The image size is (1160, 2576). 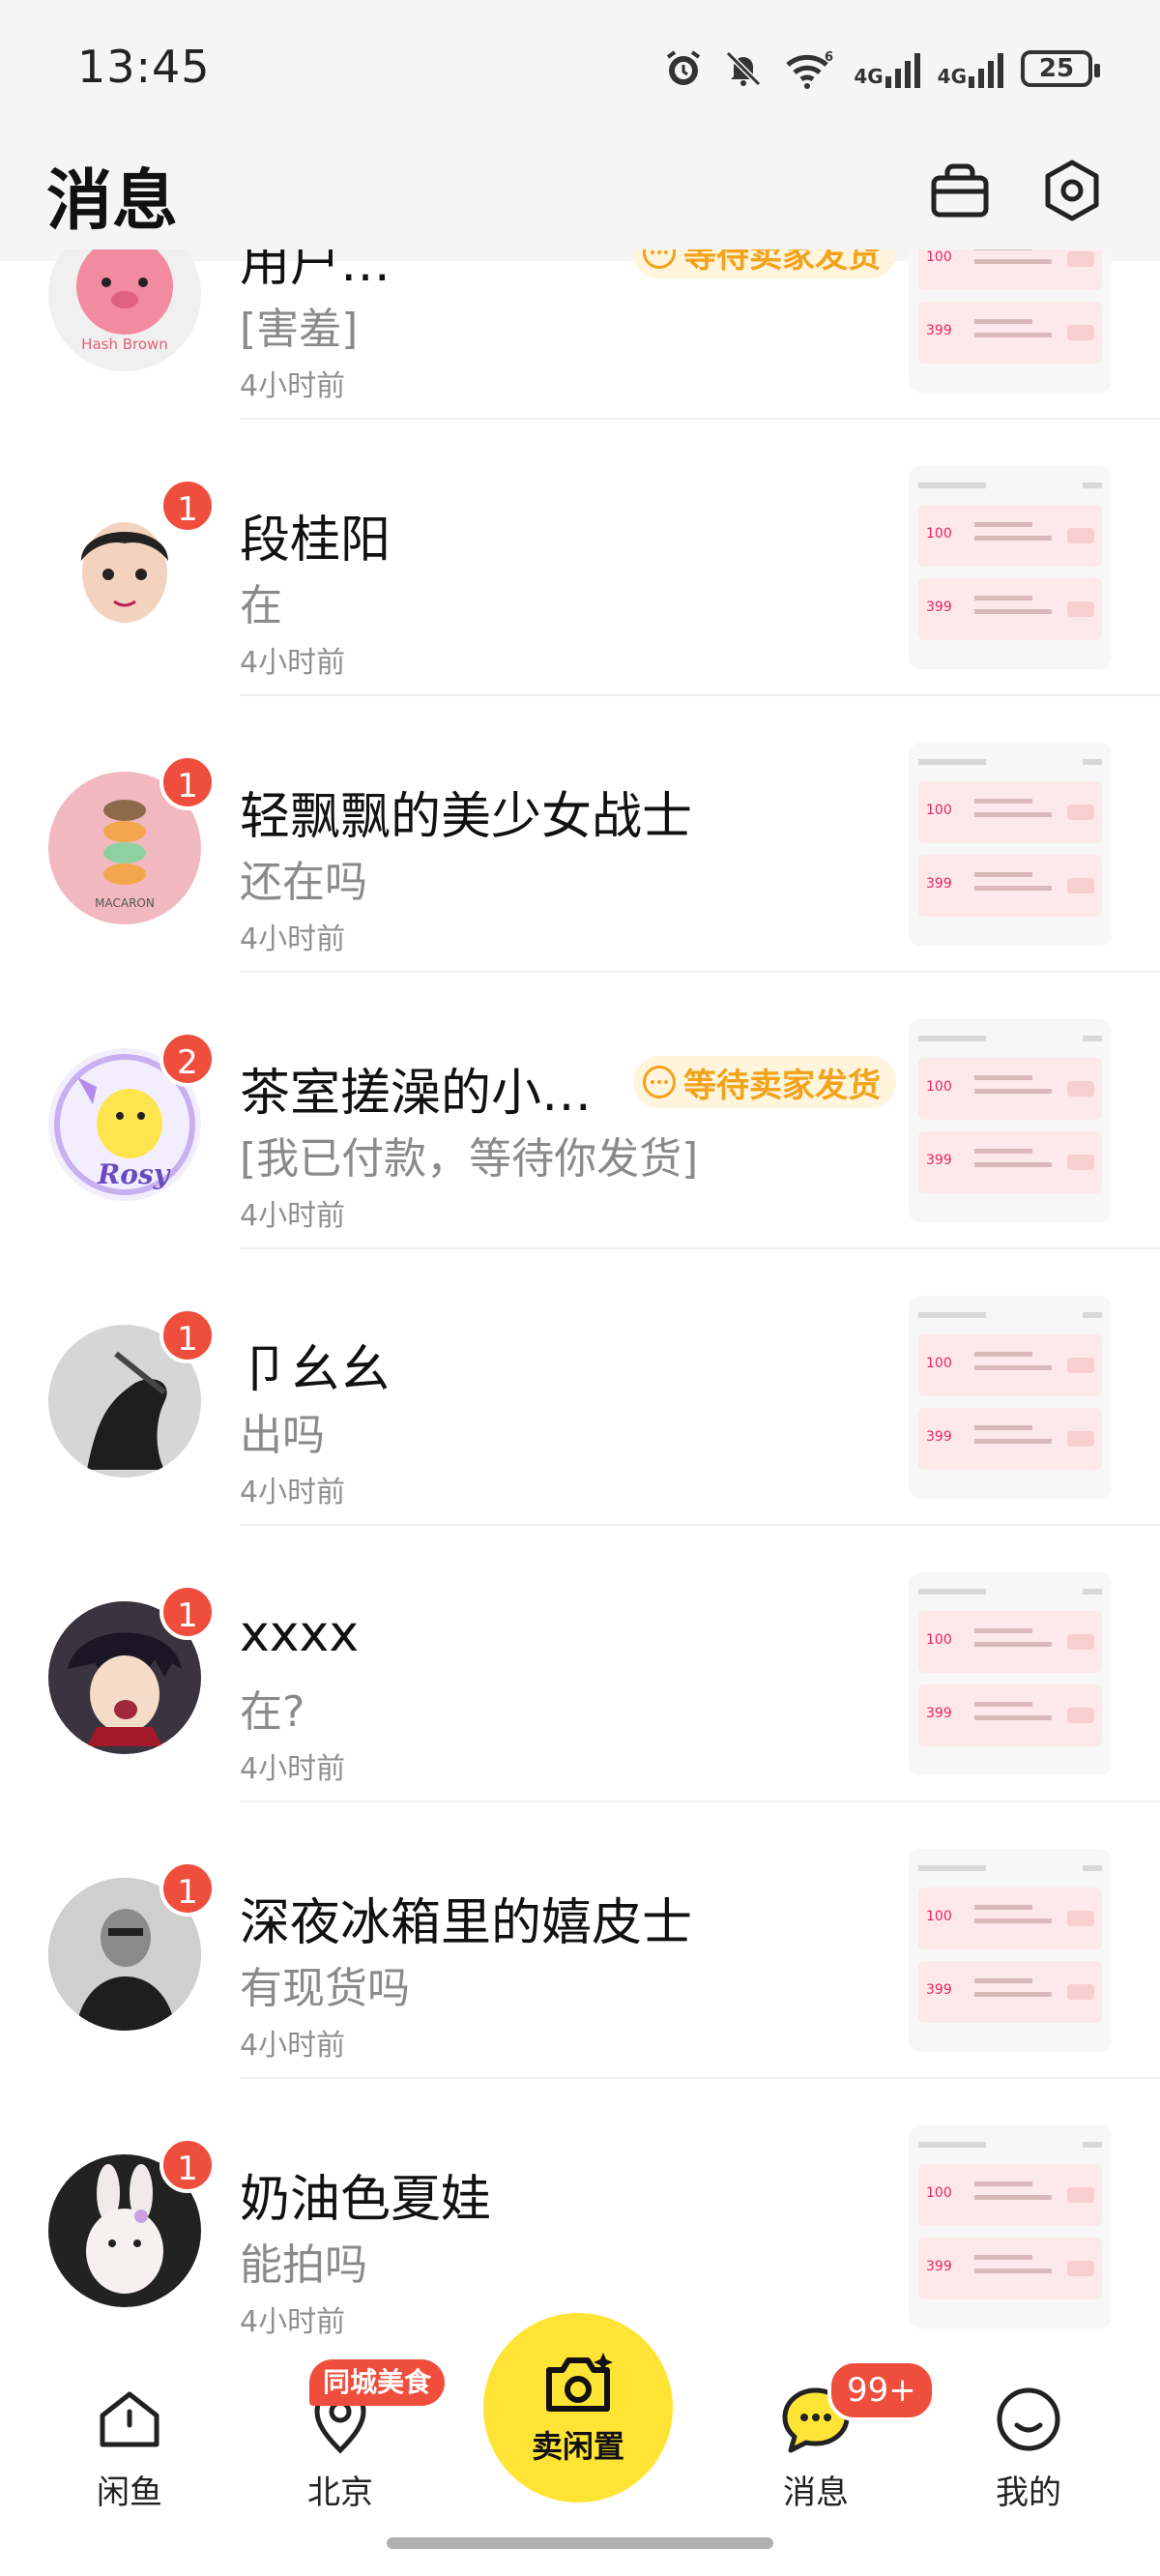 What do you see at coordinates (580, 1664) in the screenshot?
I see `conversation-row: 1 xxxx 在? 4小时前 100 399` at bounding box center [580, 1664].